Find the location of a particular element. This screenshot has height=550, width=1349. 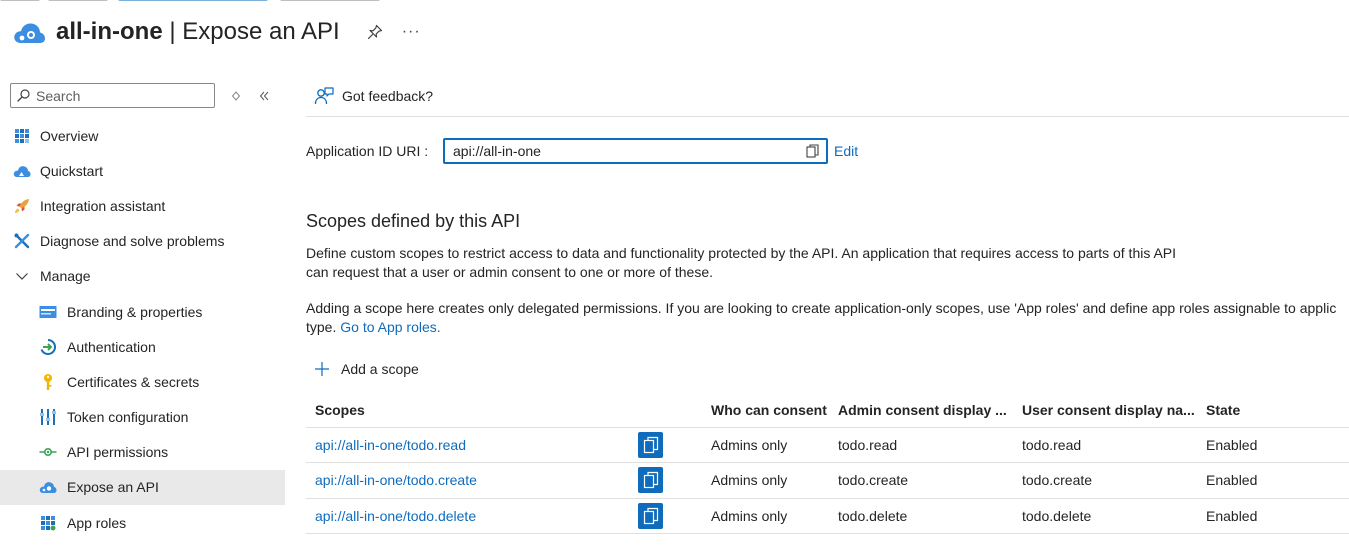

sidebar-item-certificates: Certificates & secrets is located at coordinates (142, 381).